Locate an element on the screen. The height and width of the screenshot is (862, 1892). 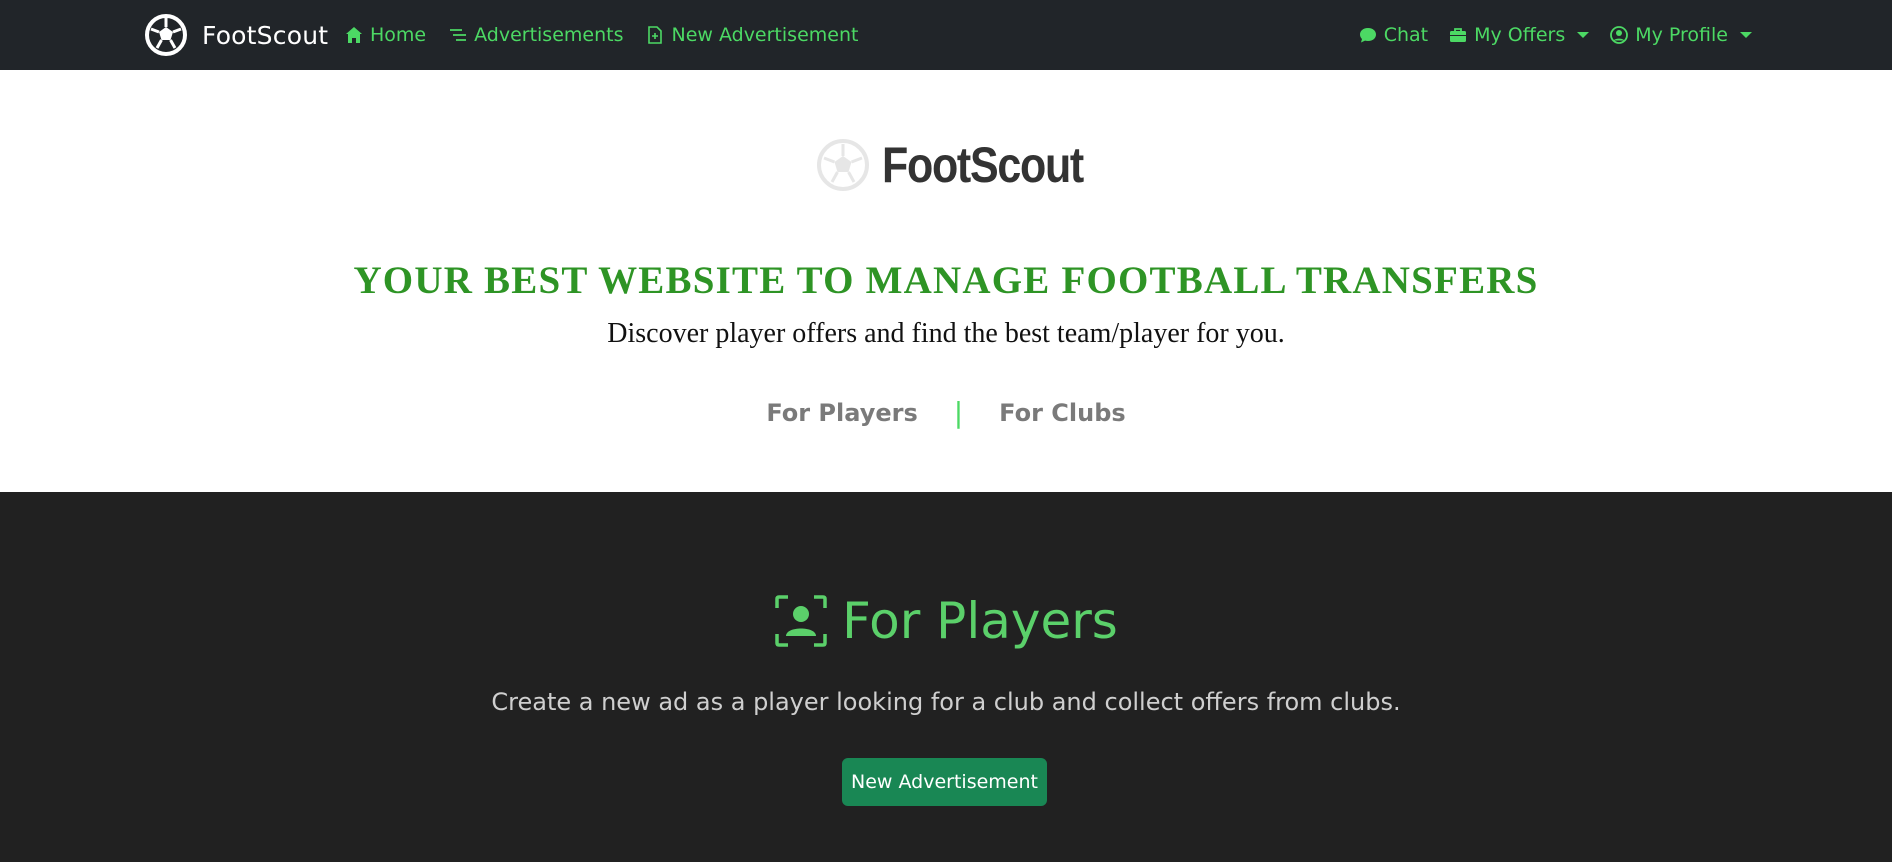
file-plus-icon is located at coordinates (655, 35).